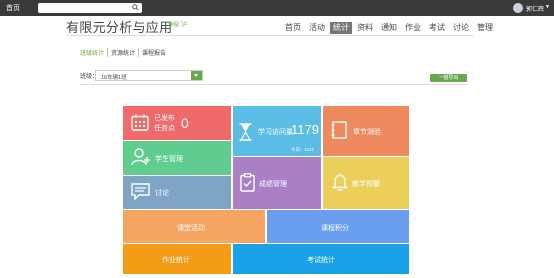  I want to click on class-select-value: 16车辆1班, so click(114, 78).